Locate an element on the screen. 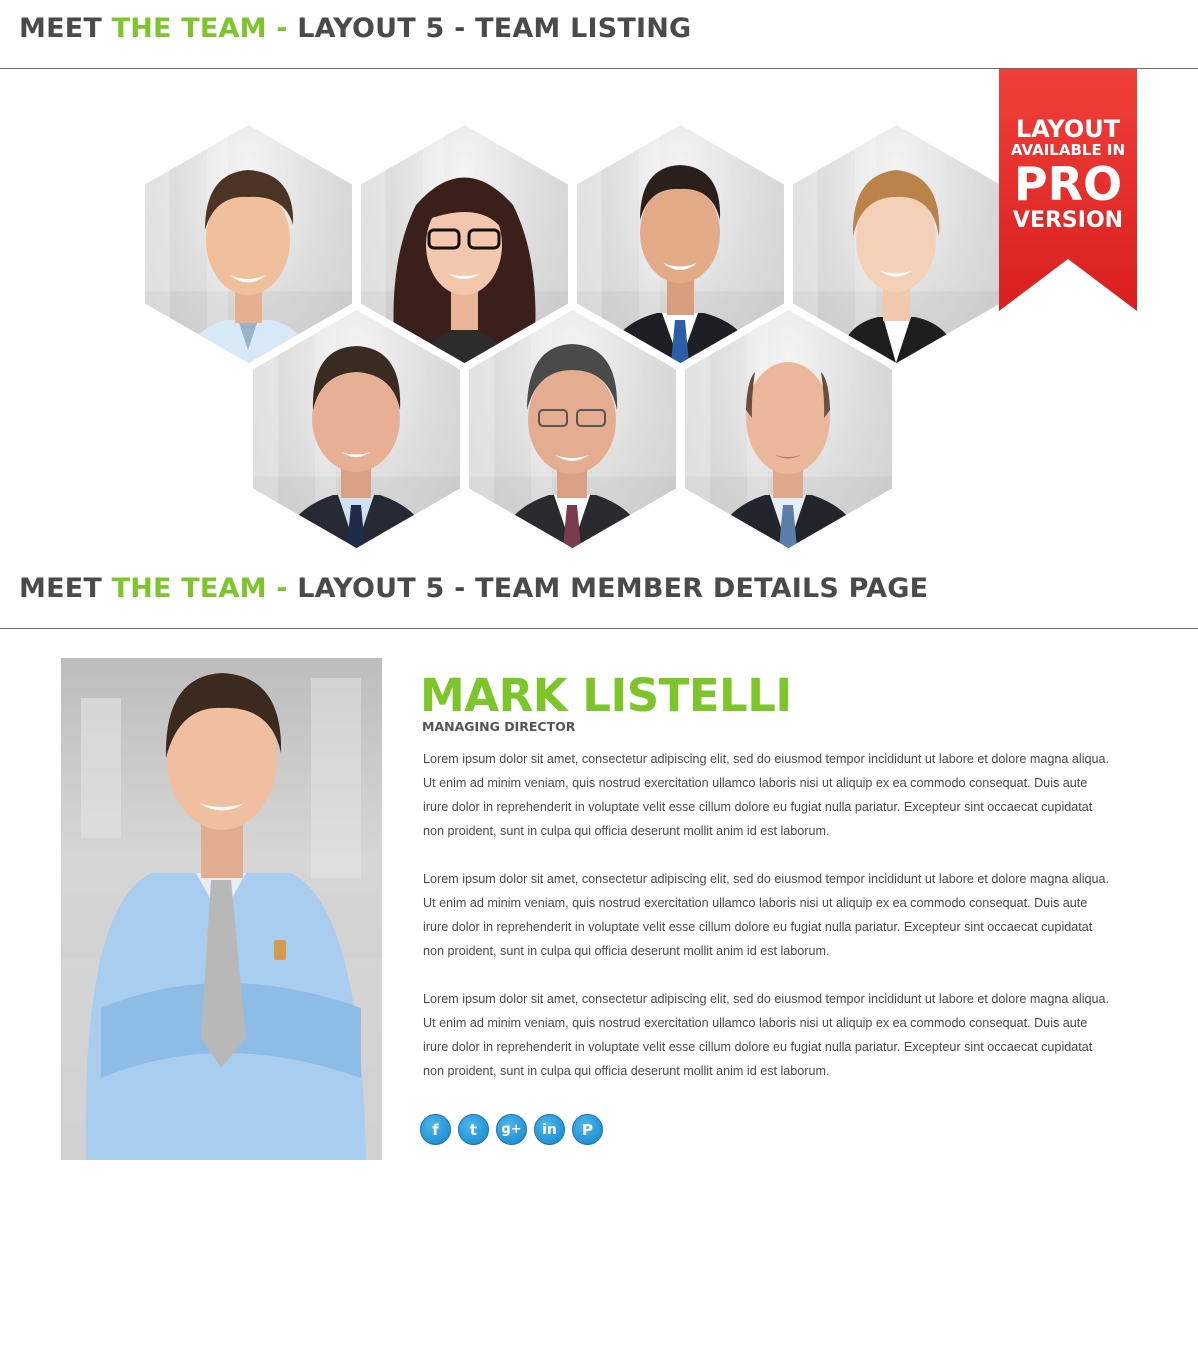 The image size is (1198, 1368). pinterest-button: P is located at coordinates (587, 1129).